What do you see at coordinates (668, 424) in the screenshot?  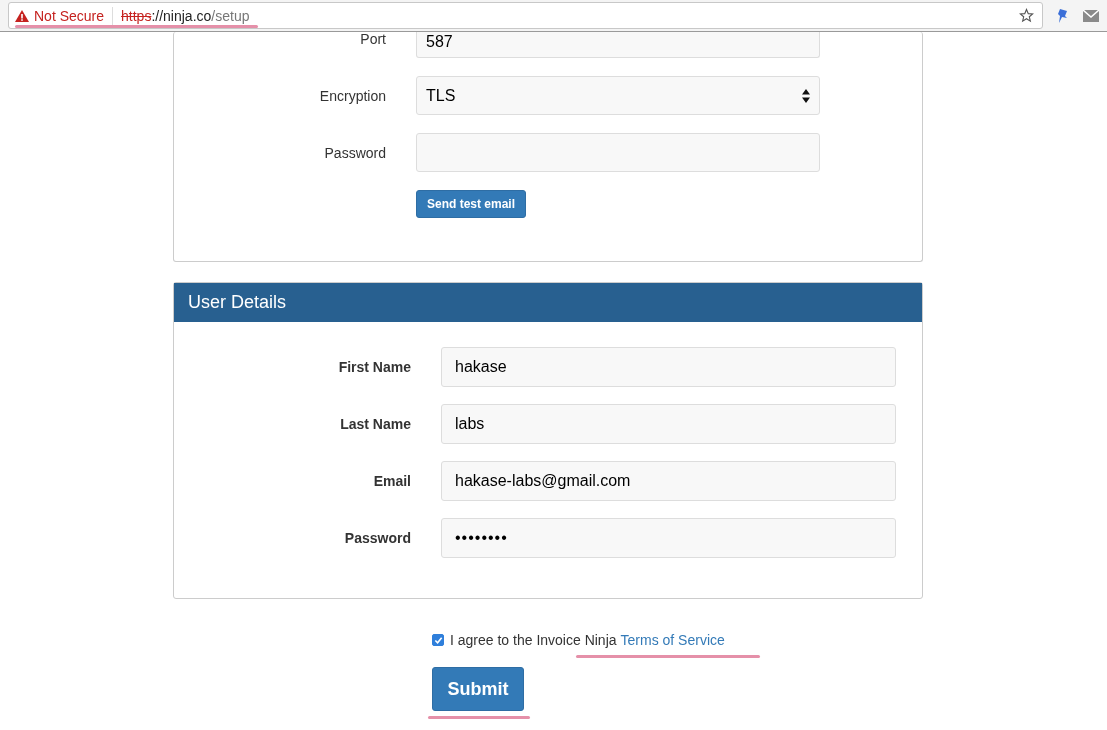 I see `input-field: labs` at bounding box center [668, 424].